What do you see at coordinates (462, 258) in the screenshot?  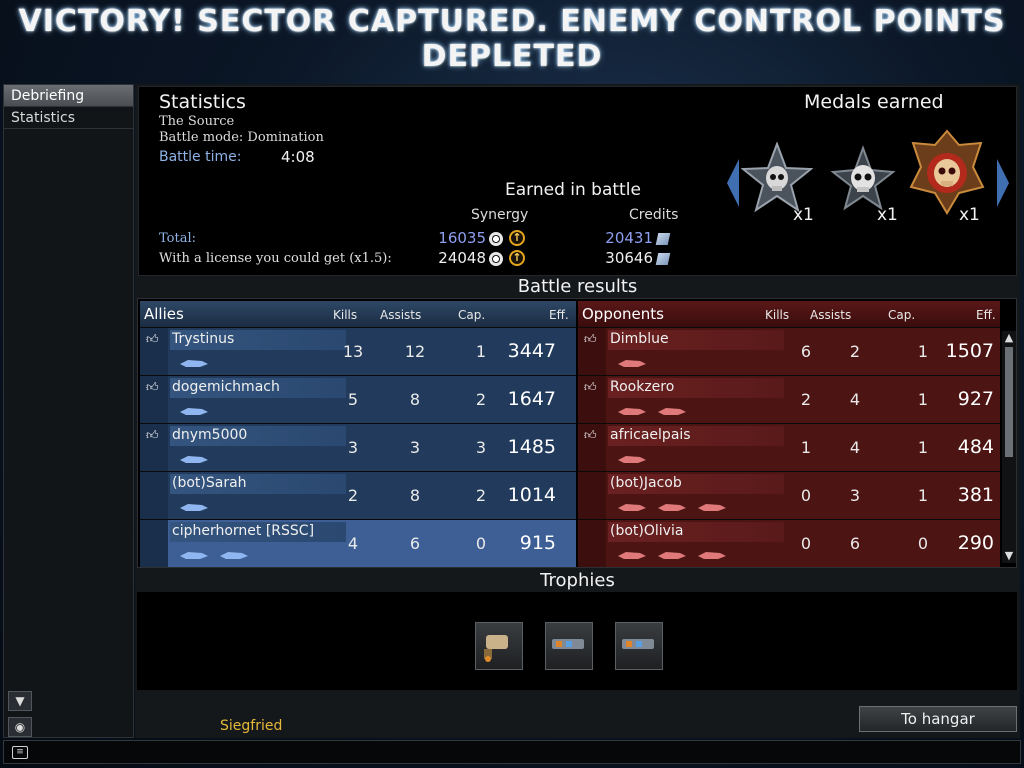 I see `license-synergy: 24048` at bounding box center [462, 258].